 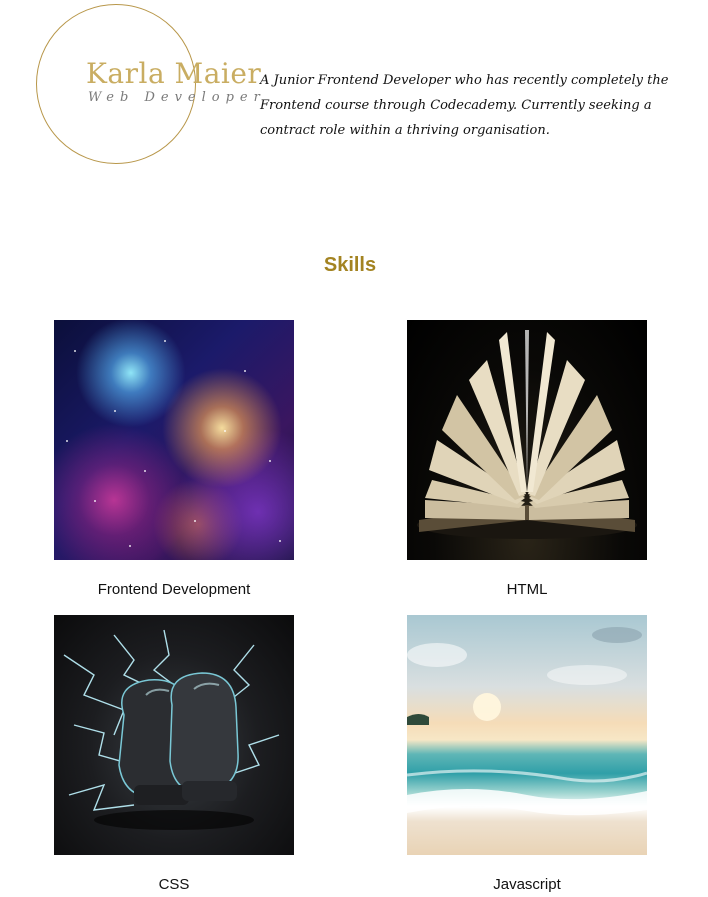 I want to click on beach-sunset-icon, so click(x=527, y=721).